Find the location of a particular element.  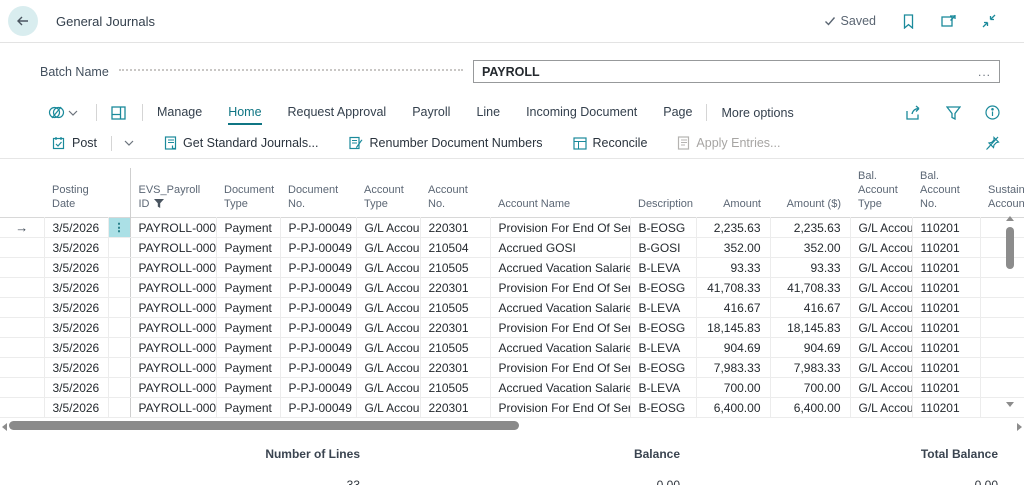

cell-amount-usd: 41,708.33 is located at coordinates (810, 288).